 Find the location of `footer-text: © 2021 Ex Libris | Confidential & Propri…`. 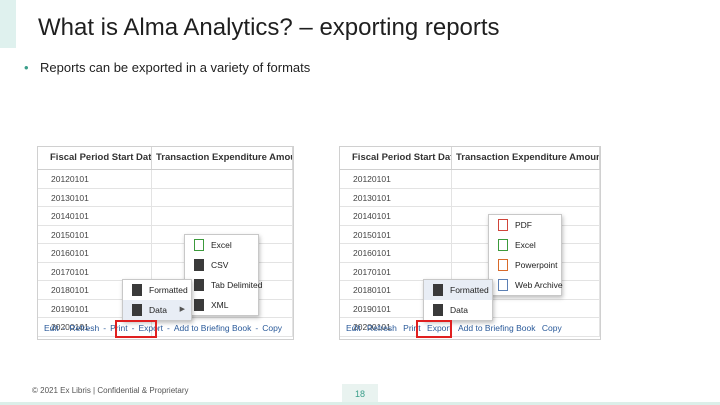

footer-text: © 2021 Ex Libris | Confidential & Propri… is located at coordinates (110, 390).